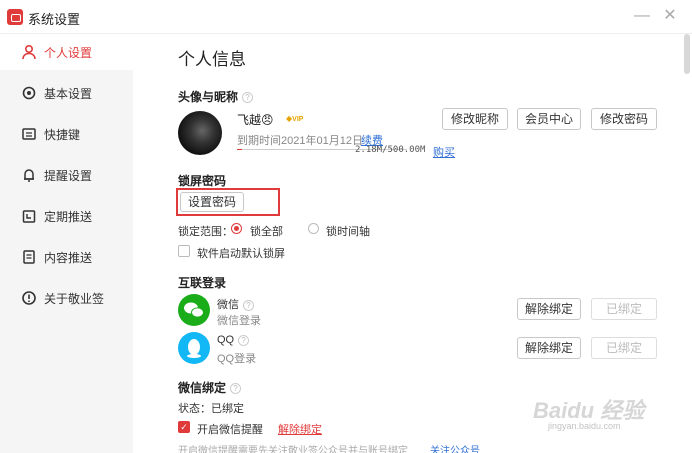 Image resolution: width=692 pixels, height=453 pixels. I want to click on document-icon, so click(29, 257).